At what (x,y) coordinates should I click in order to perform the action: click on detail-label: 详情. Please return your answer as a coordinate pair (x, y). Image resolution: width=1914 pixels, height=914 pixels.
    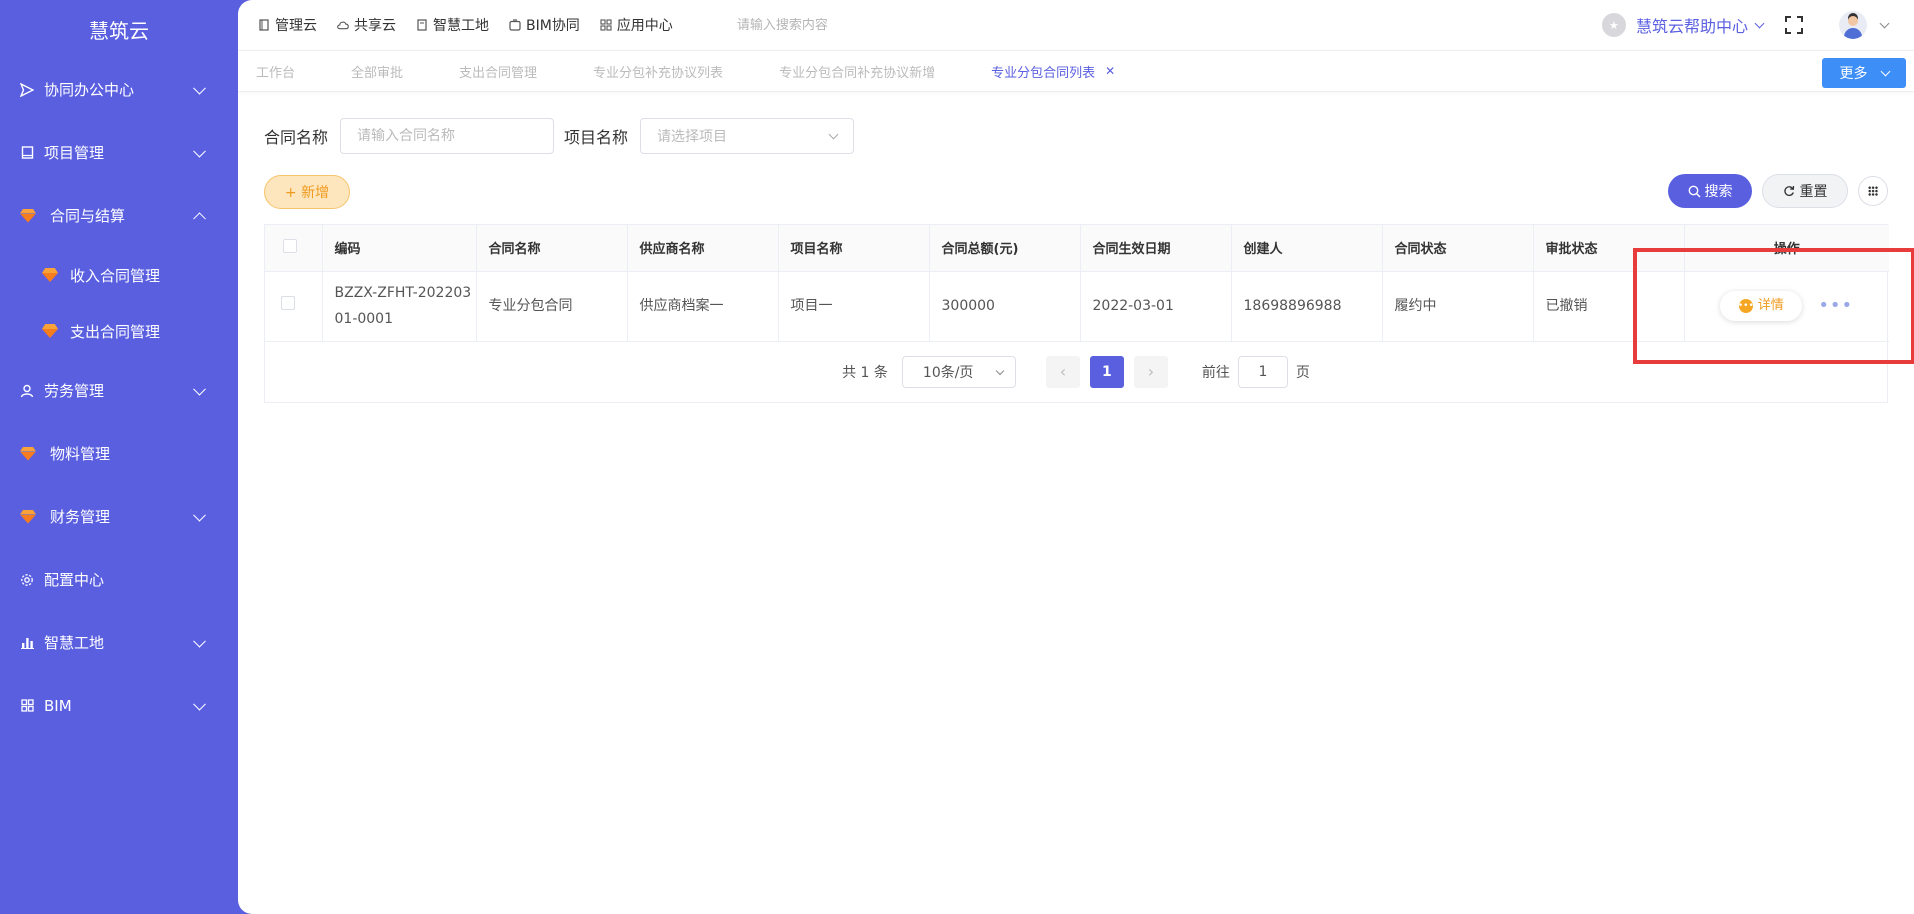
    Looking at the image, I should click on (1770, 305).